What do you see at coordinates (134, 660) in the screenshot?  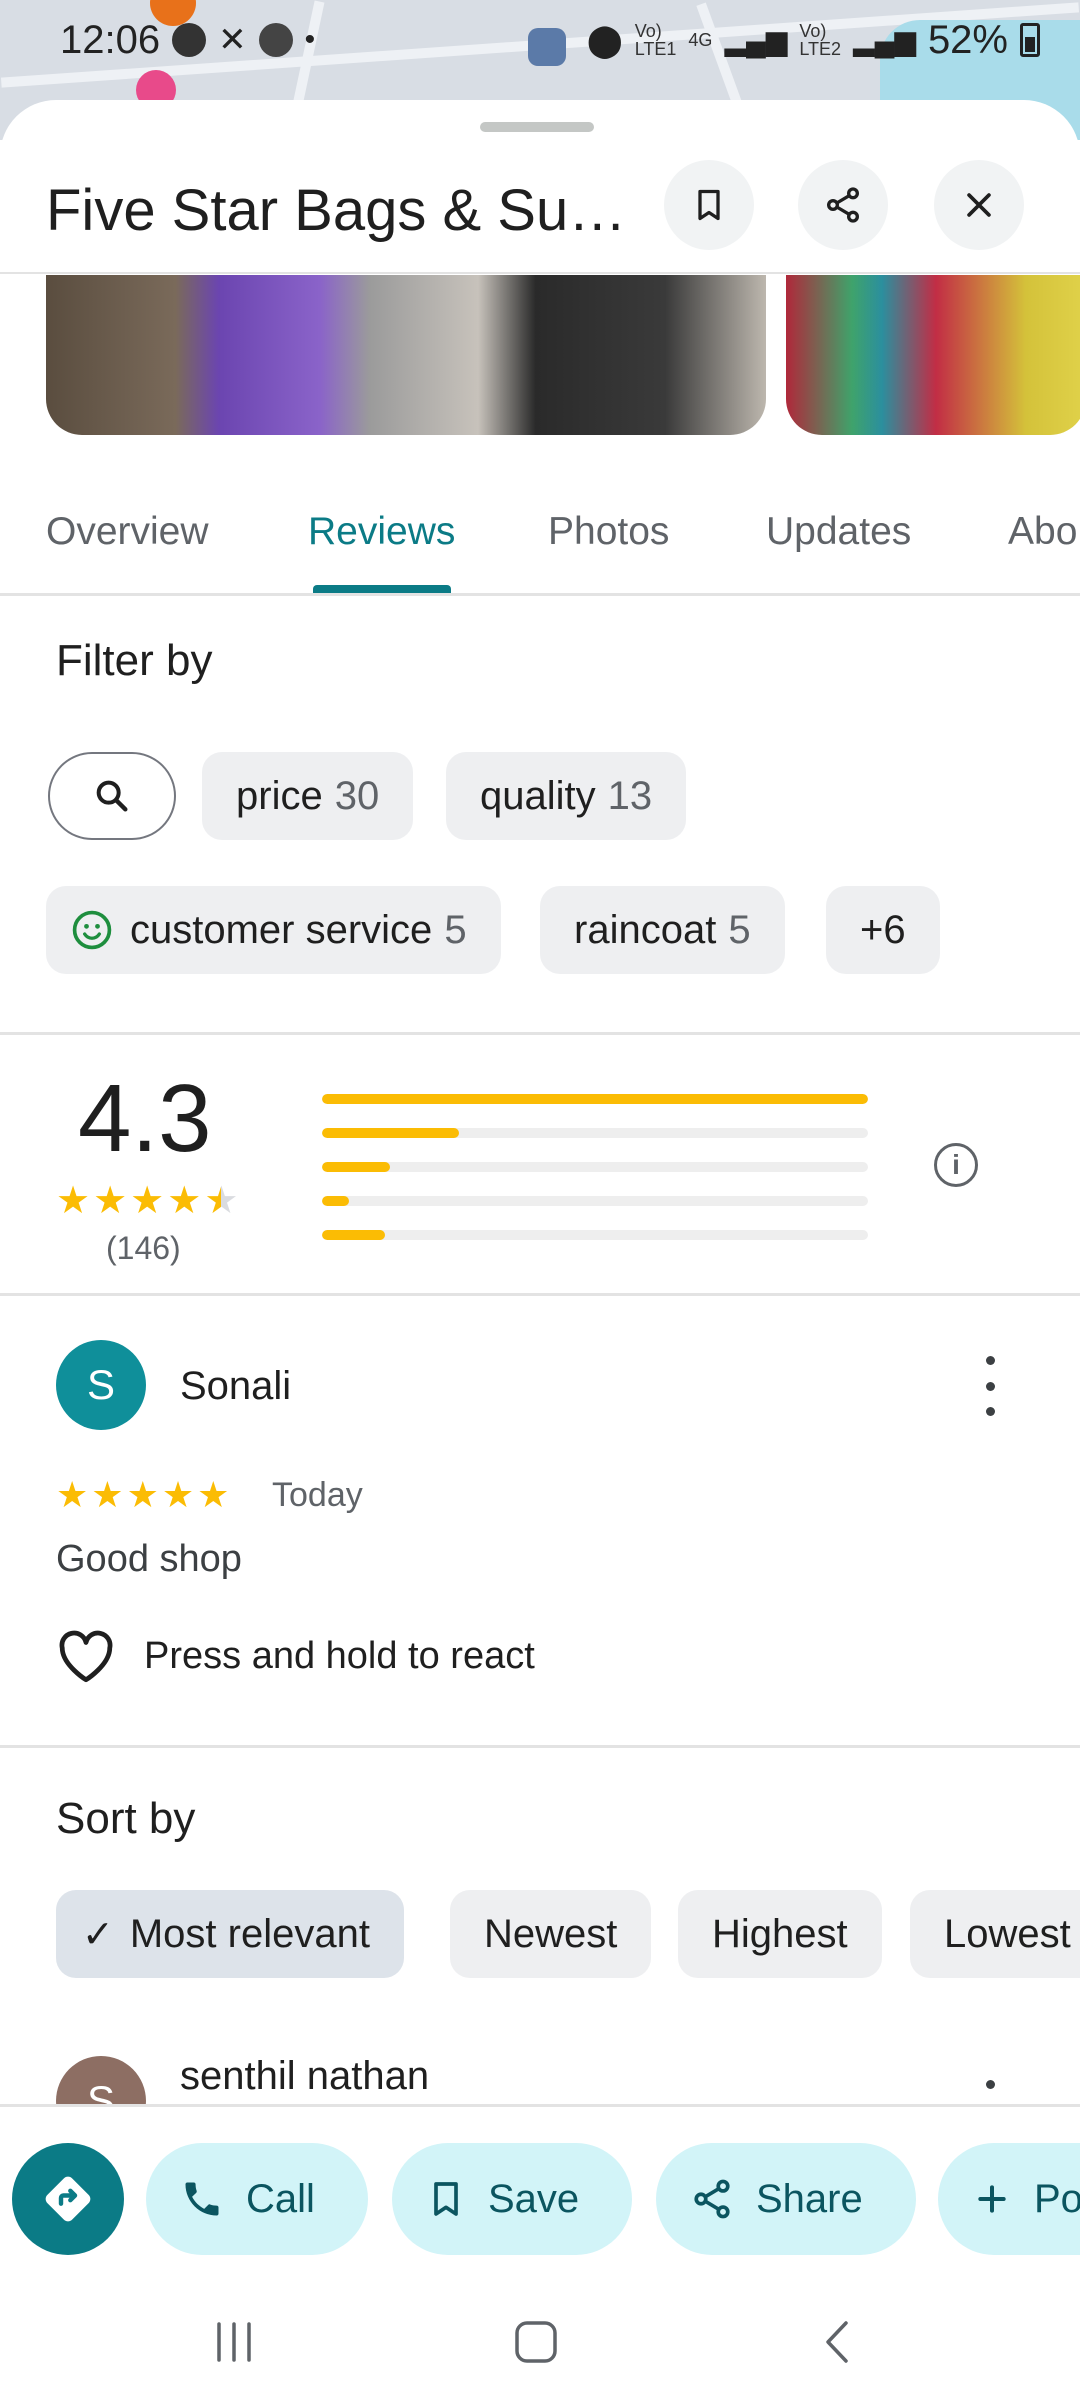 I see `filter-title: Filter by` at bounding box center [134, 660].